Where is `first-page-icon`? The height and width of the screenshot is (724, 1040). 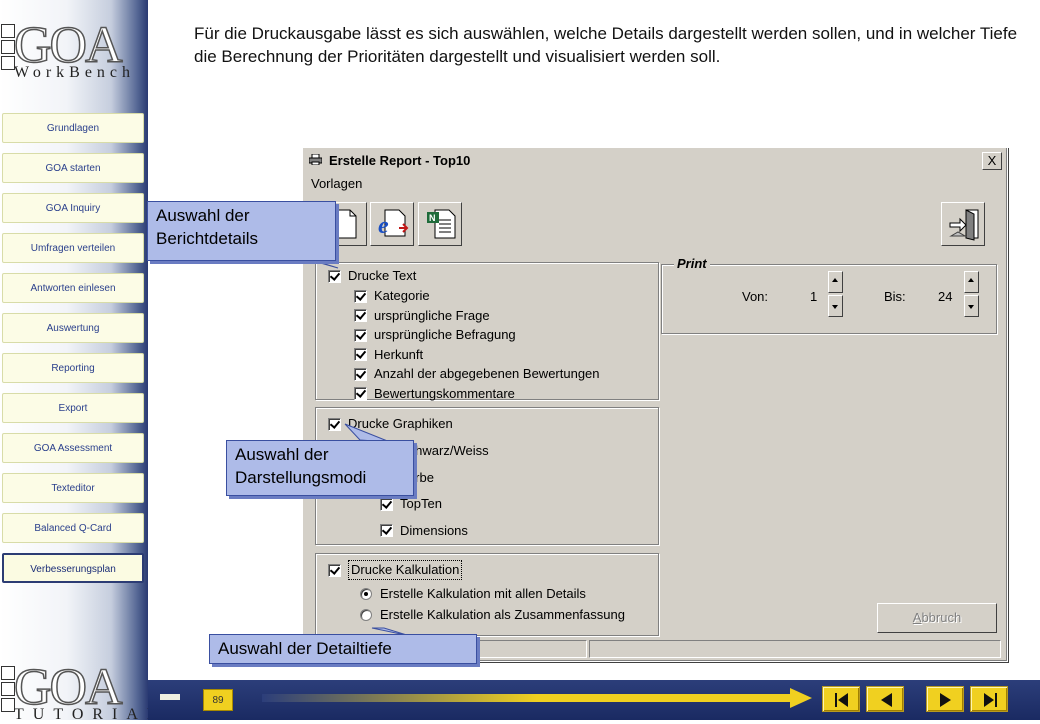
first-page-icon is located at coordinates (841, 700).